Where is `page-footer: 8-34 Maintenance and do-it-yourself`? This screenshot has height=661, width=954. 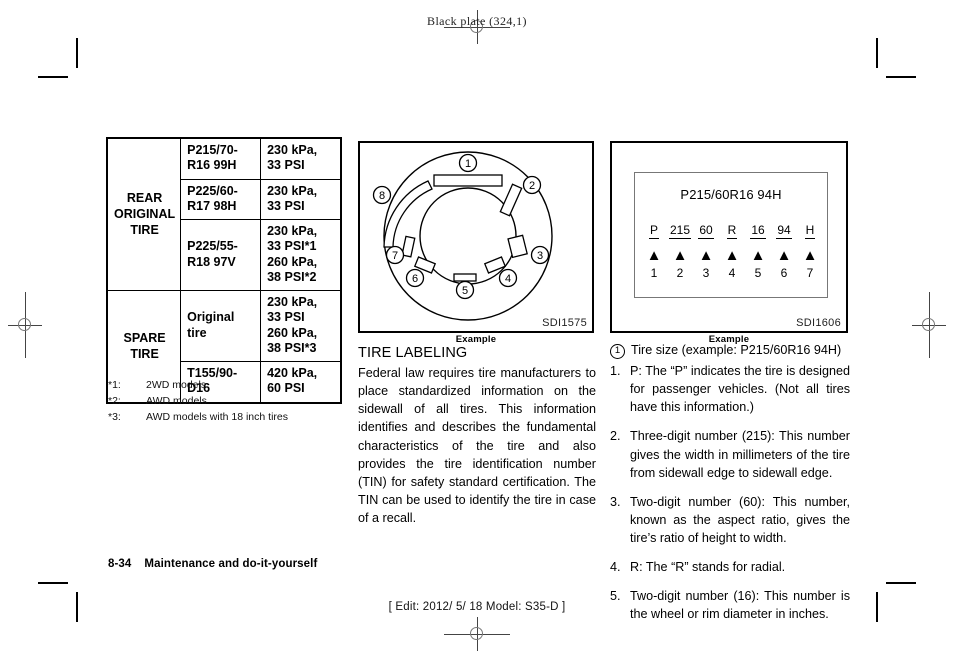 page-footer: 8-34 Maintenance and do-it-yourself is located at coordinates (212, 564).